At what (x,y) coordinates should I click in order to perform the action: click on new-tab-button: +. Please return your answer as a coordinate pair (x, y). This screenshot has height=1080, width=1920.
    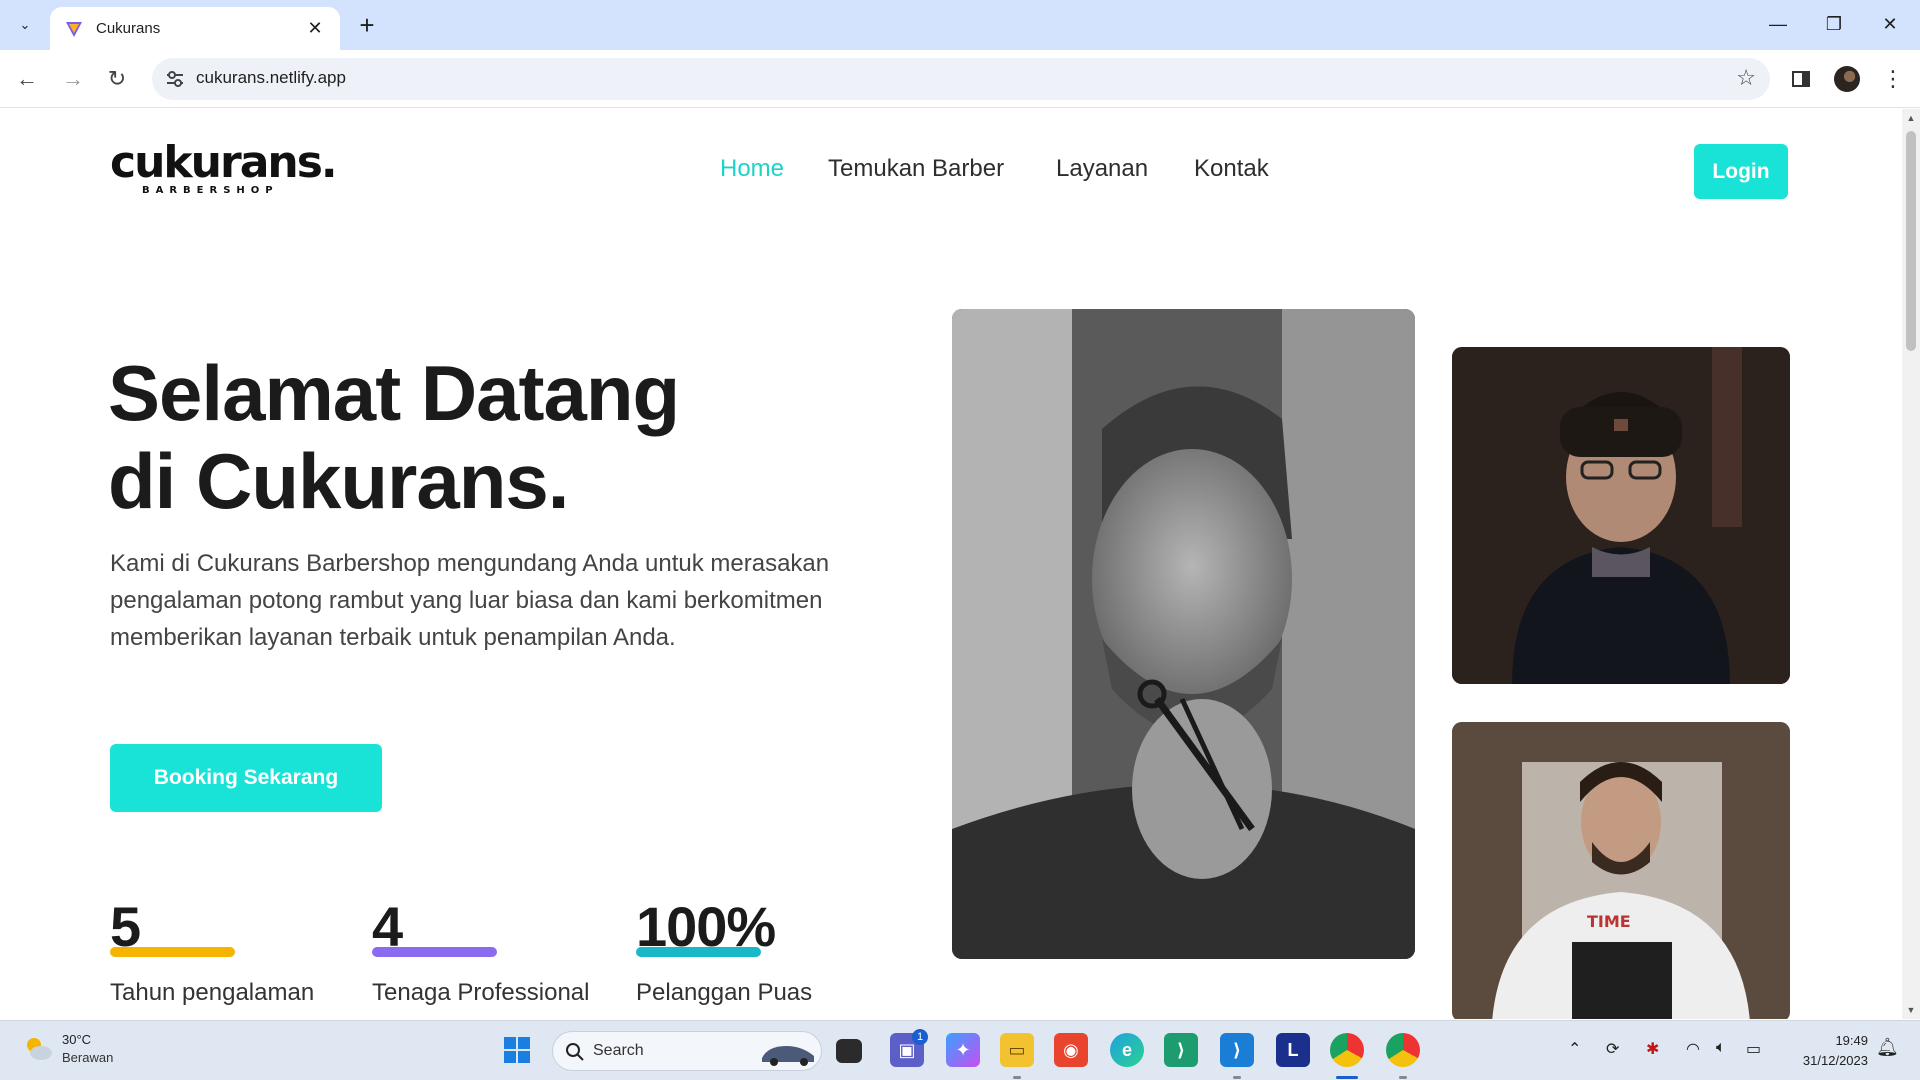
    Looking at the image, I should click on (367, 25).